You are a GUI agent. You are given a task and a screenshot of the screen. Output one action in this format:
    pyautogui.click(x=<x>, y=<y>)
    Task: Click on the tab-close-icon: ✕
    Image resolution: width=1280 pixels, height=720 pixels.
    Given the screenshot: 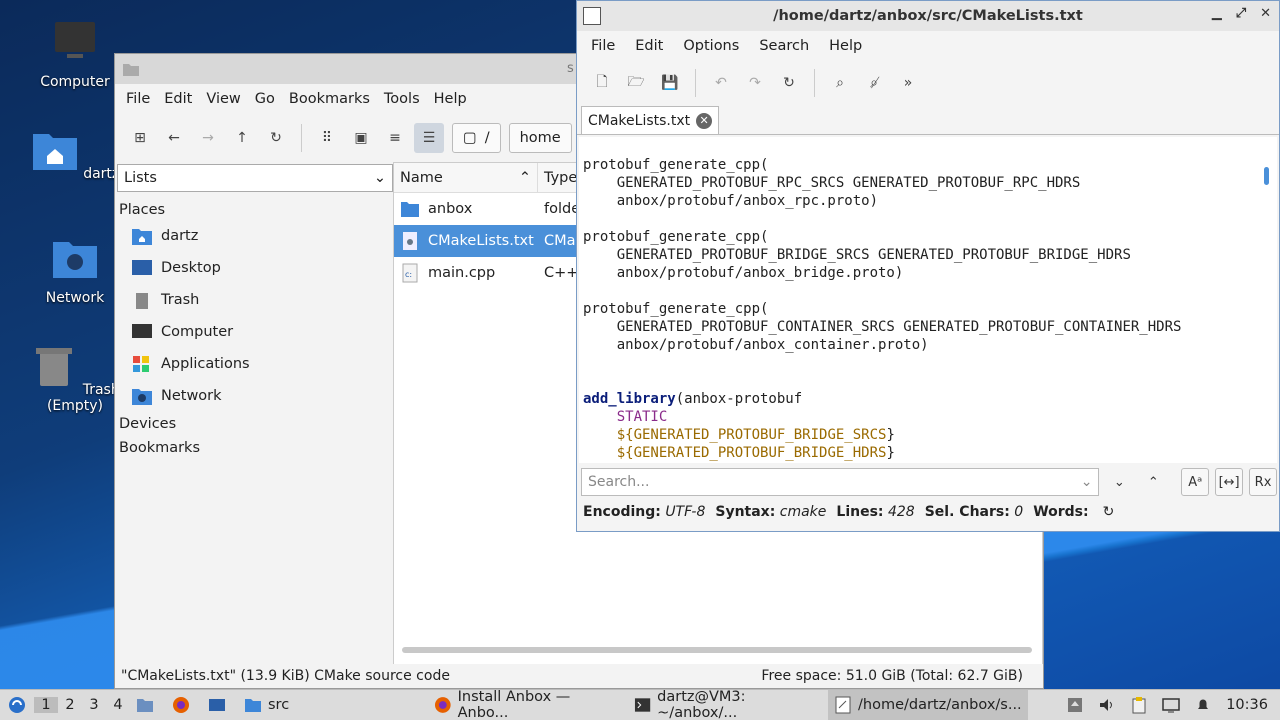 What is the action you would take?
    pyautogui.click(x=704, y=120)
    